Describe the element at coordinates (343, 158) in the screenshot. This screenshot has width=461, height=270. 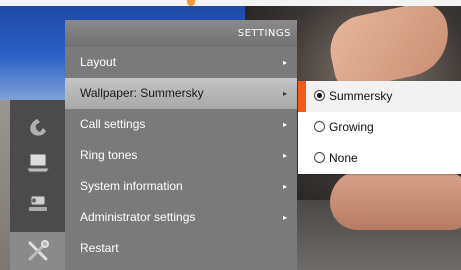
I see `wallpaper-option-label: None` at that location.